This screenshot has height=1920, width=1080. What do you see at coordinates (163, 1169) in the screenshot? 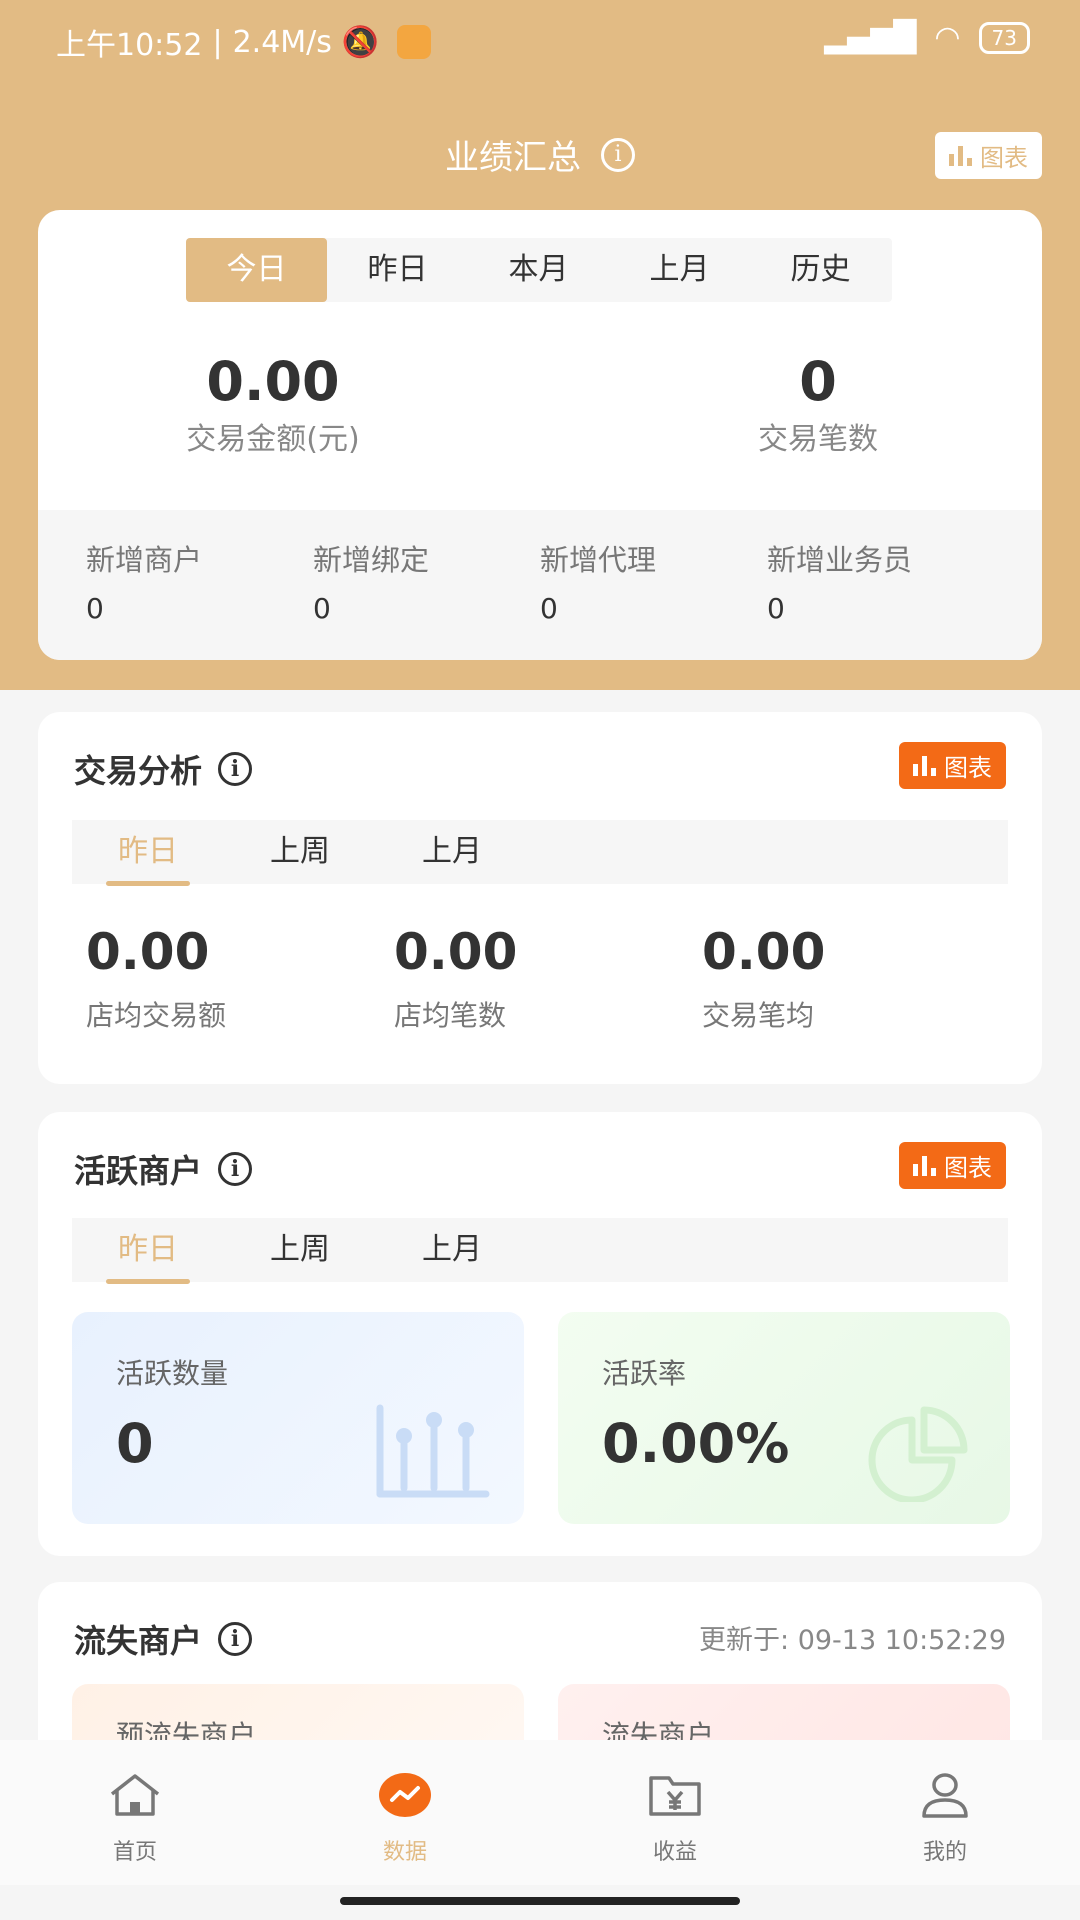
I see `active-merchants-title: 活跃商户 i` at bounding box center [163, 1169].